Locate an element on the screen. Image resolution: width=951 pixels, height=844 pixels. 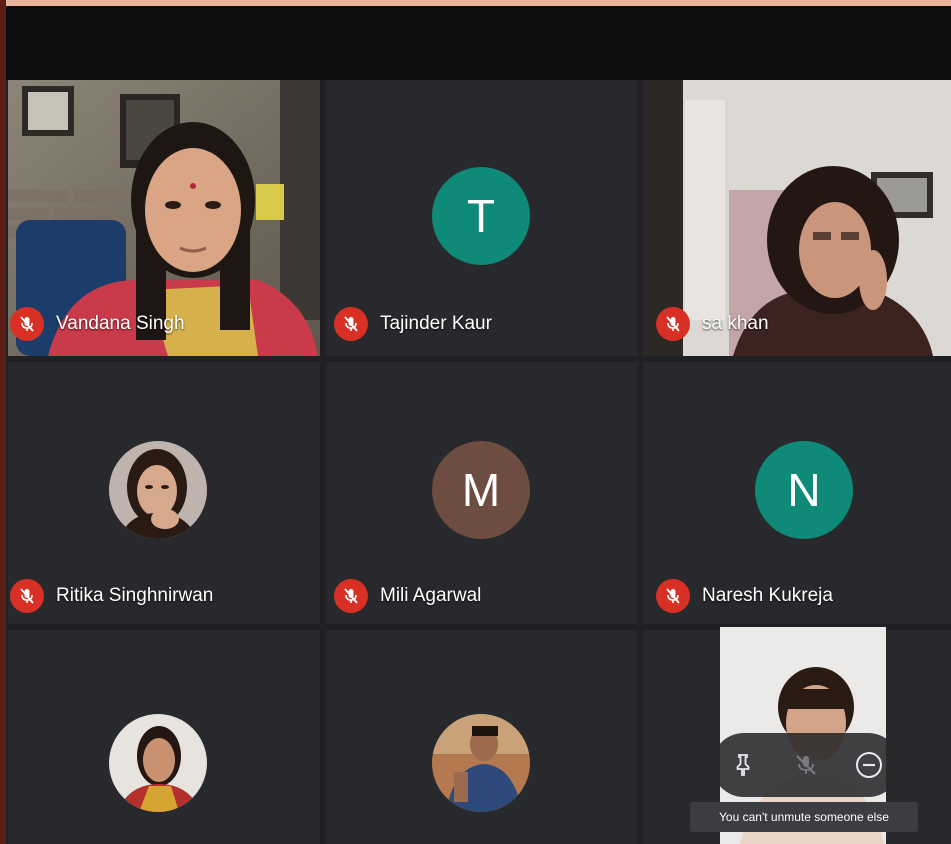
participant-name: Ritika Singhnirwan is located at coordinates (135, 595).